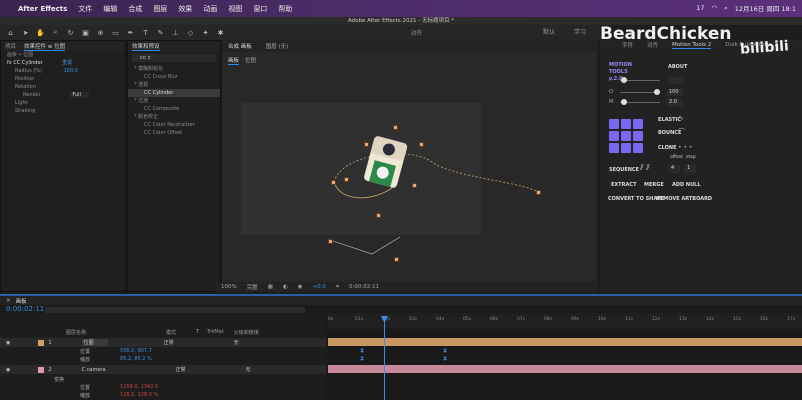 The image size is (802, 400). I want to click on tab-composition: 合成 画板, so click(240, 46).